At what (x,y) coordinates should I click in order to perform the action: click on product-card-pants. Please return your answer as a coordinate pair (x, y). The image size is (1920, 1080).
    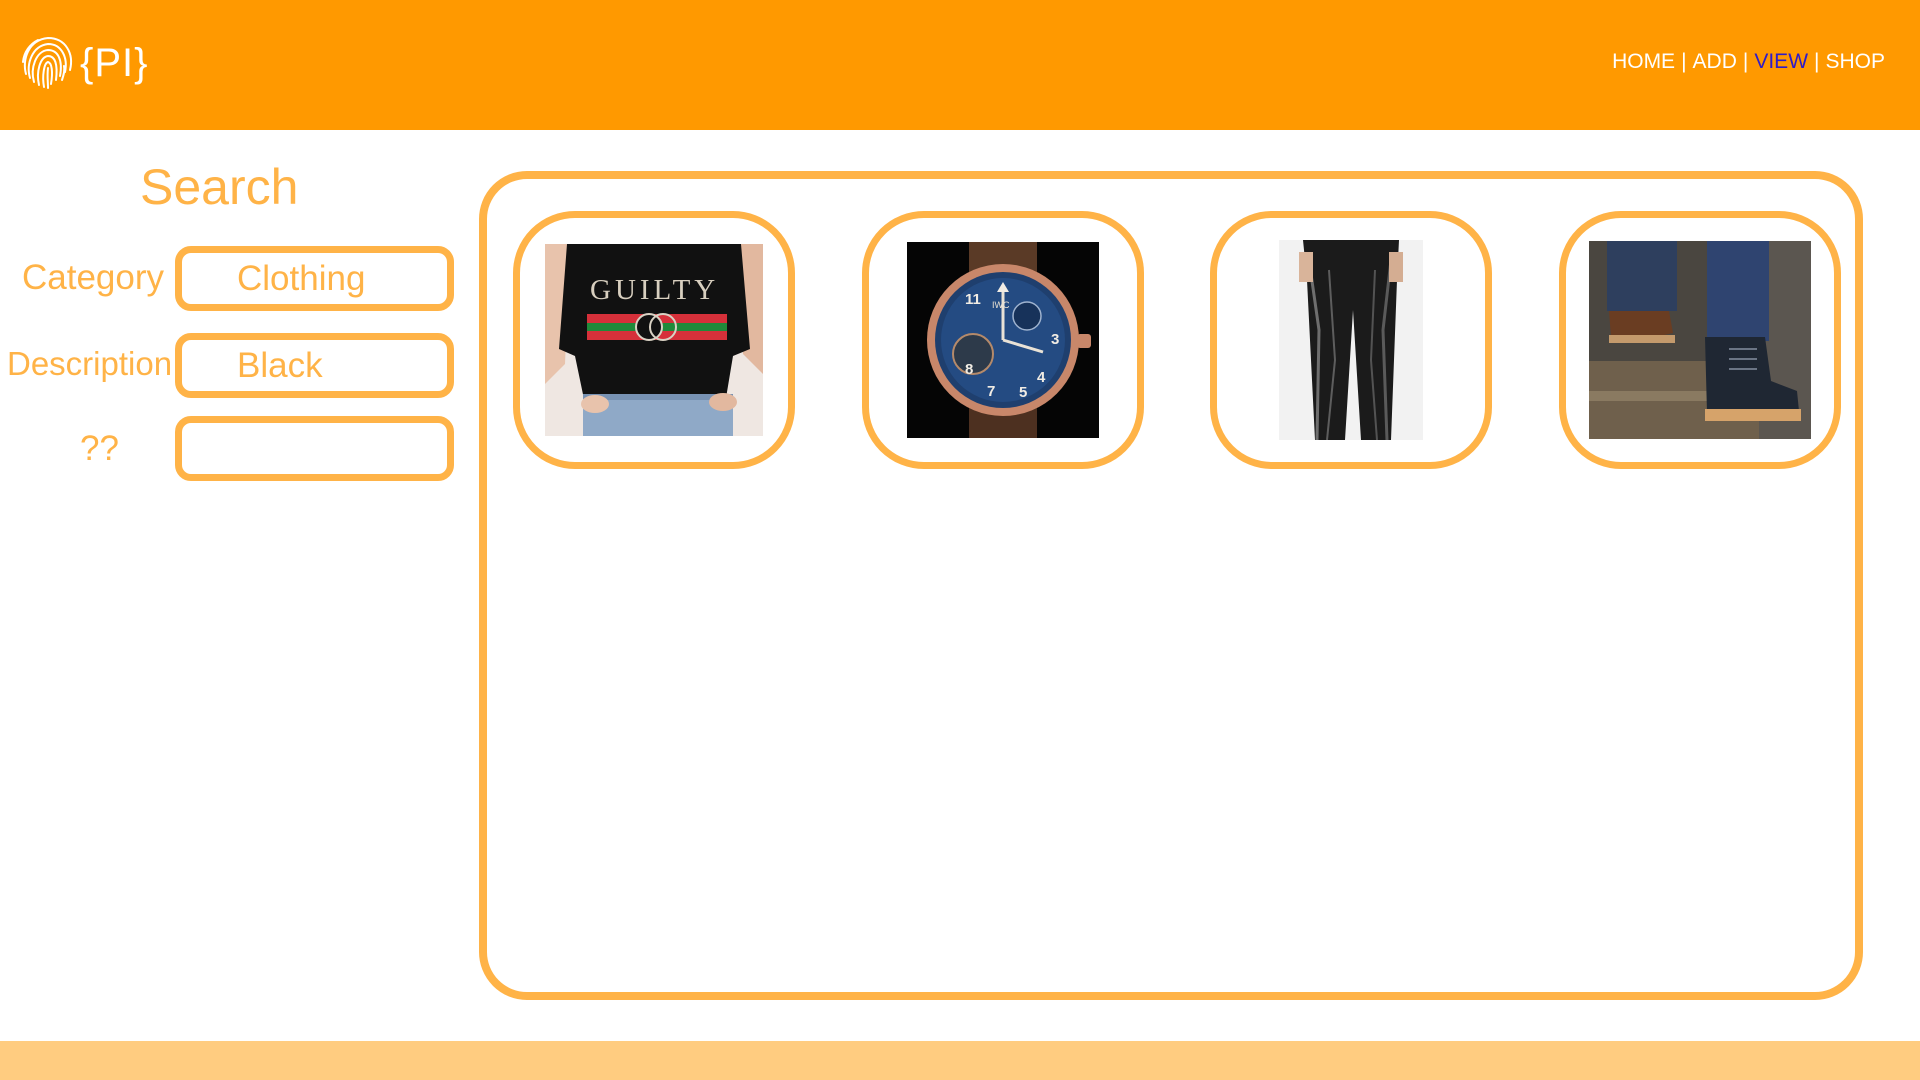
    Looking at the image, I should click on (1351, 340).